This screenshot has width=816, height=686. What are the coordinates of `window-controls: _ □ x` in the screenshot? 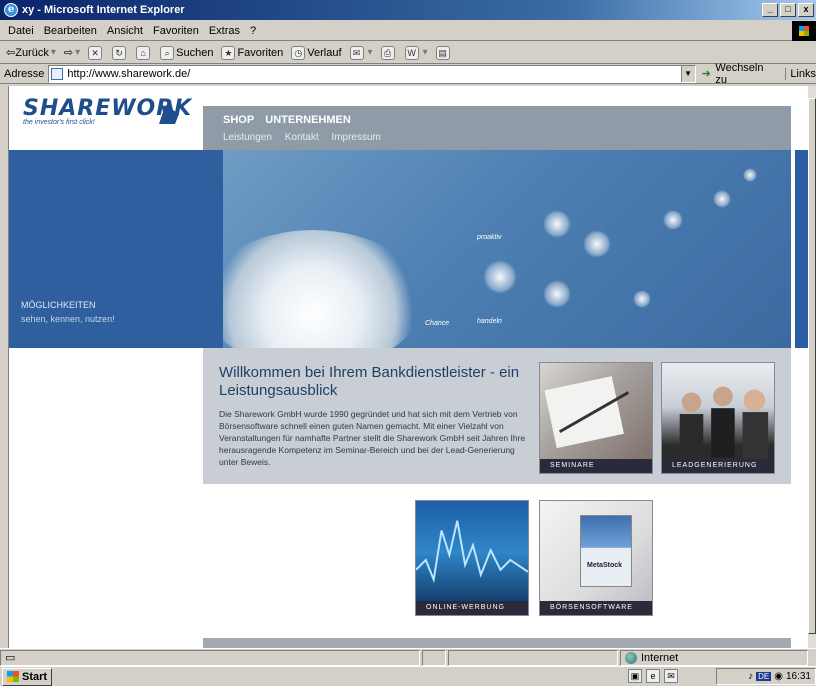 It's located at (788, 10).